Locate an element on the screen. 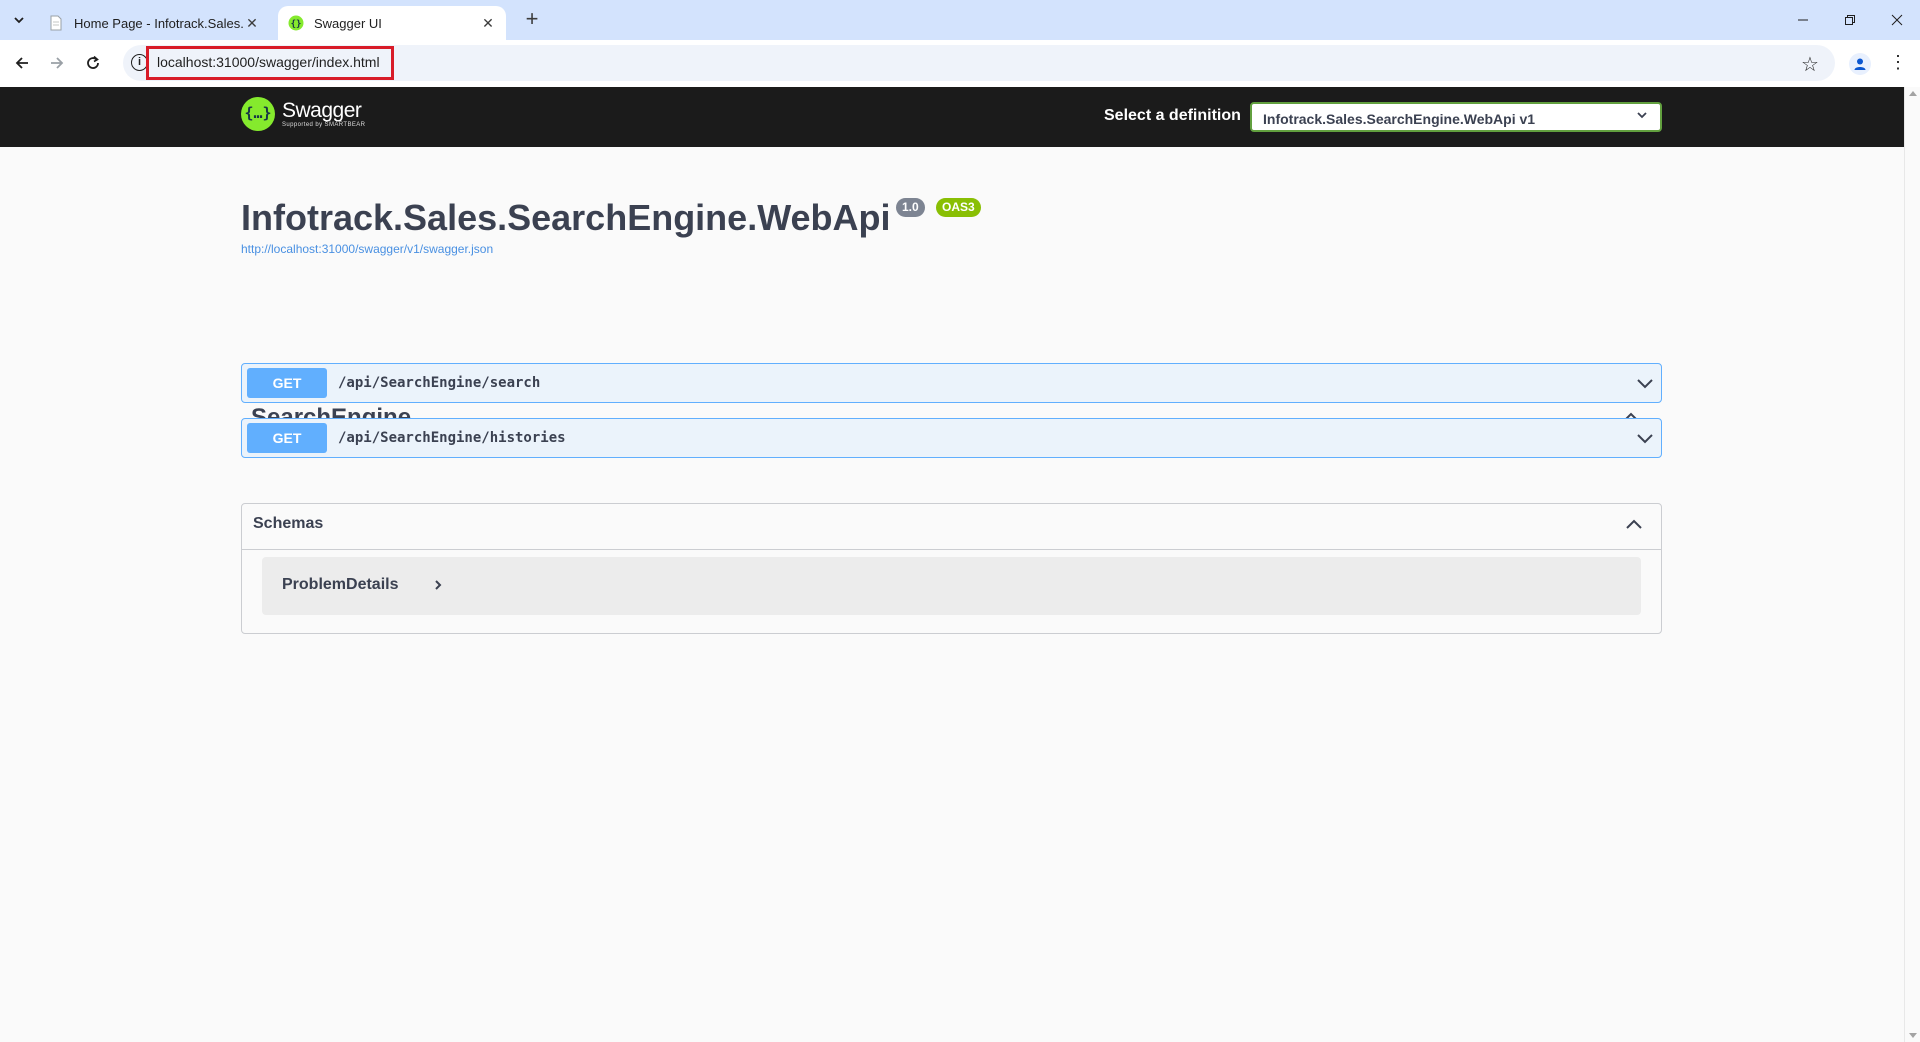 The width and height of the screenshot is (1920, 1042). forward-button is located at coordinates (57, 63).